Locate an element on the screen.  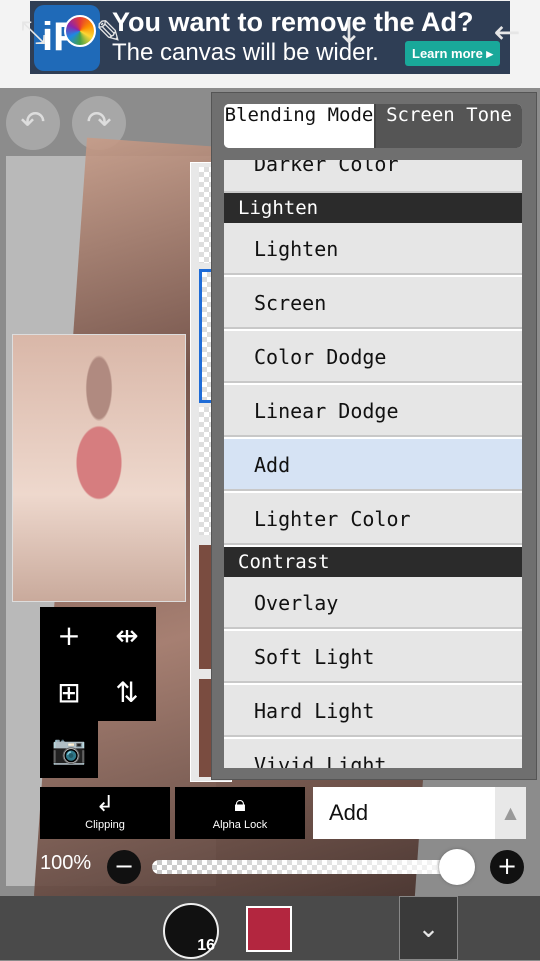
clipping-button: ↲ Clipping is located at coordinates (105, 813).